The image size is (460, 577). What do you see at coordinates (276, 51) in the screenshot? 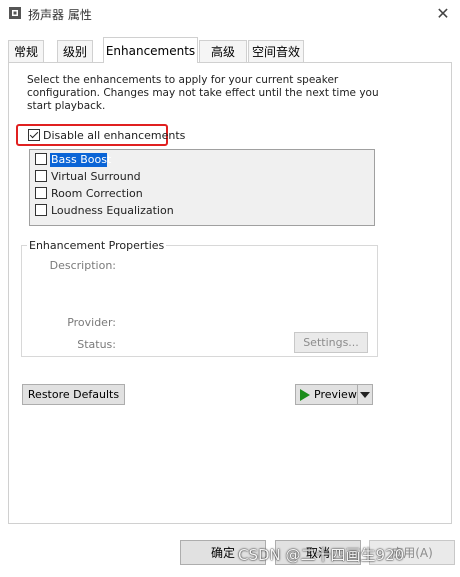
I see `tab-spatial-sound: 空间音效` at bounding box center [276, 51].